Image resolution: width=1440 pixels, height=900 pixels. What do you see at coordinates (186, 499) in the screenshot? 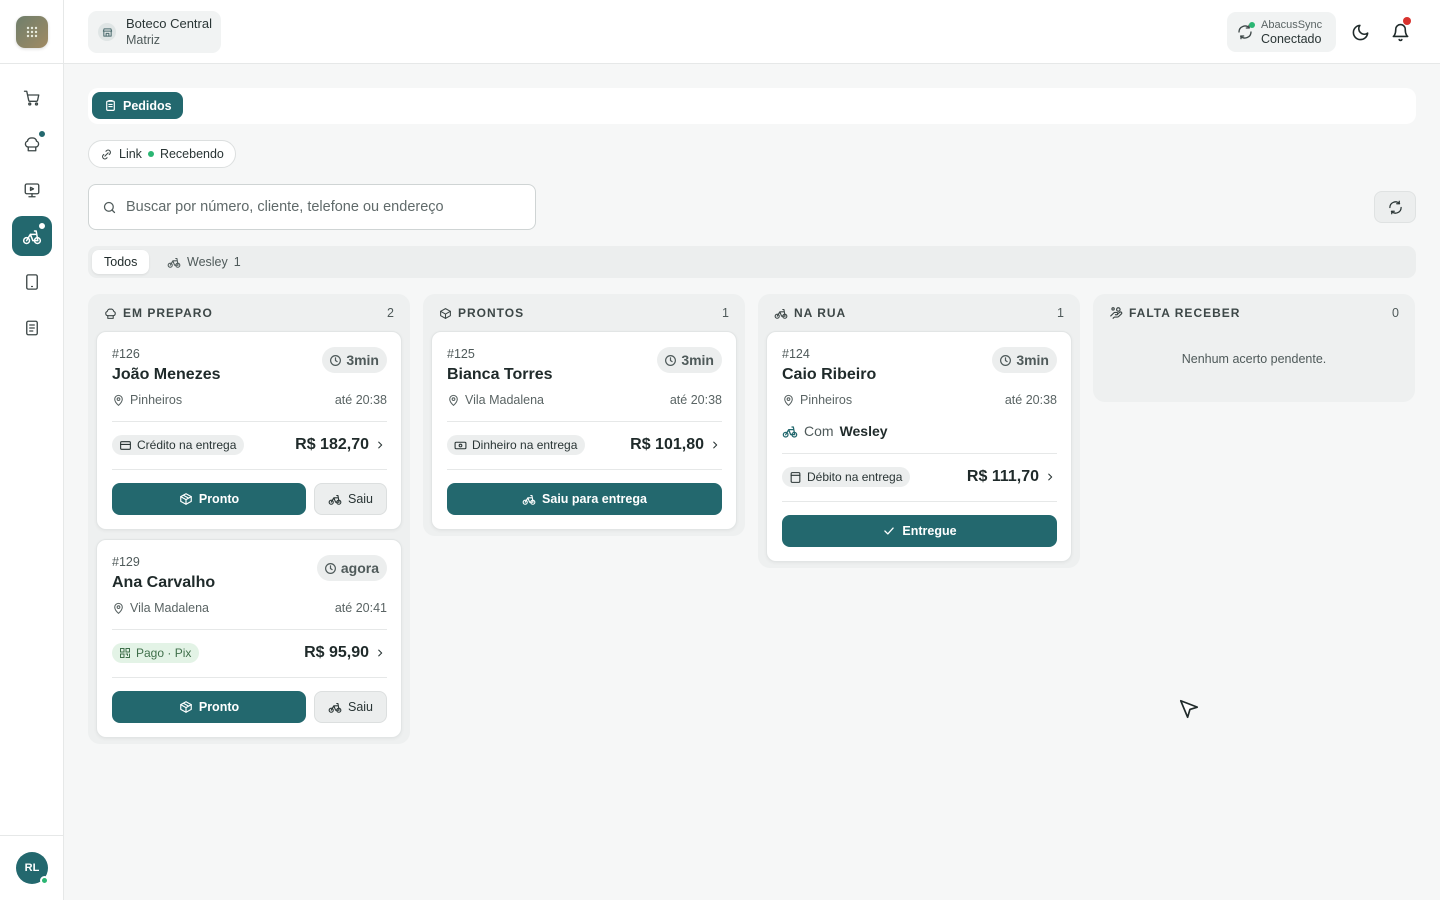
I see `package-icon` at bounding box center [186, 499].